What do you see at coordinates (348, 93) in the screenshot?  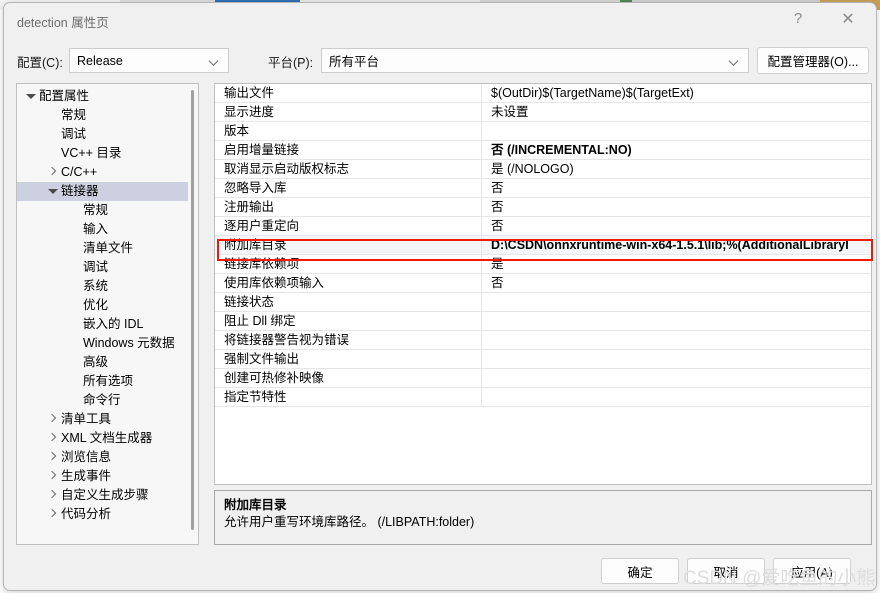 I see `property-name: 输出文件` at bounding box center [348, 93].